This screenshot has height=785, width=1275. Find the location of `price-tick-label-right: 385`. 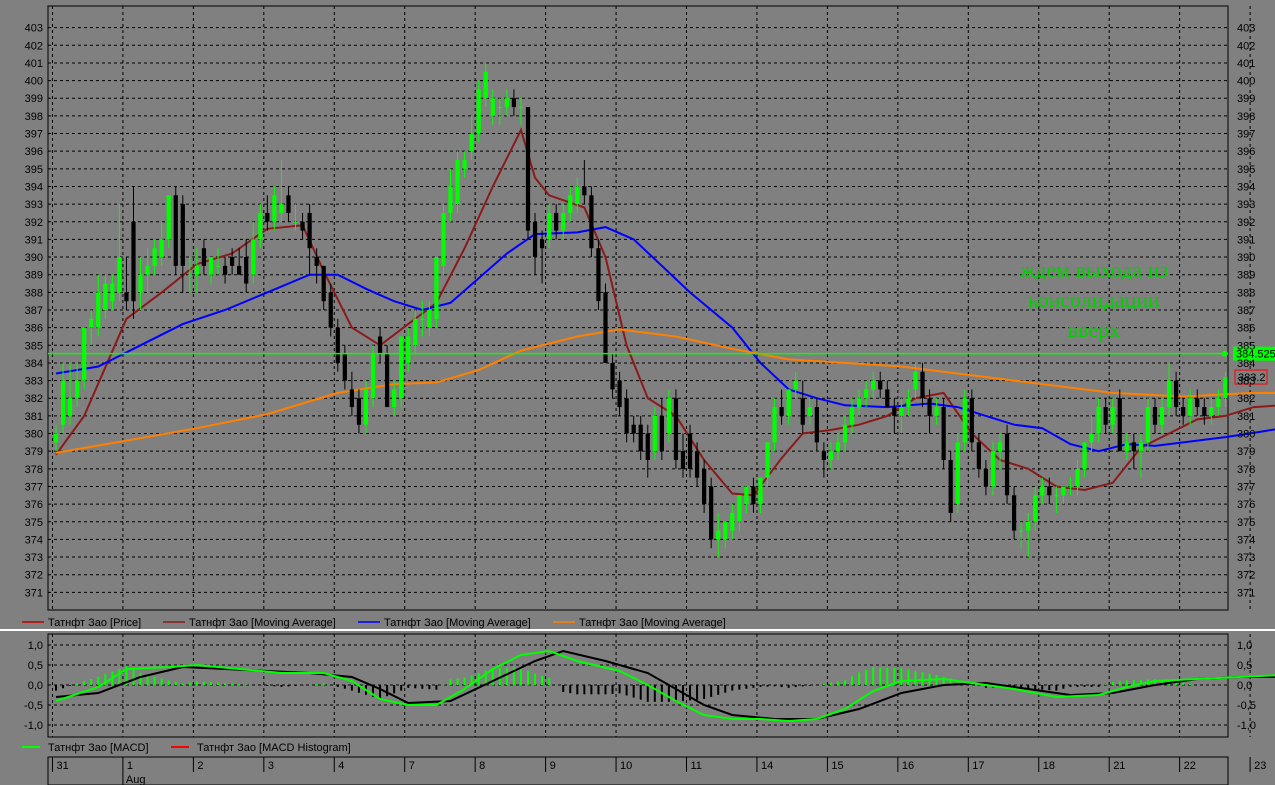

price-tick-label-right: 385 is located at coordinates (1246, 346).